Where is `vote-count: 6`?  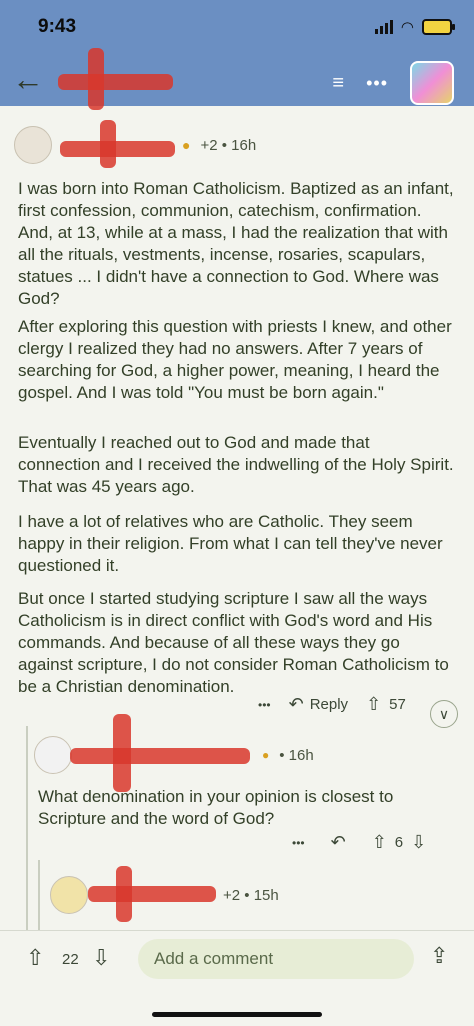 vote-count: 6 is located at coordinates (399, 842).